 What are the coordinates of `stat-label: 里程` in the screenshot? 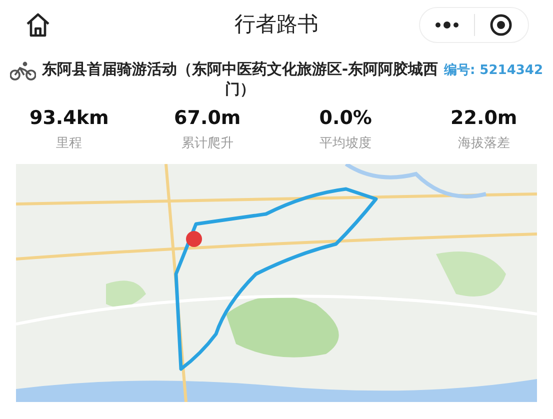 It's located at (69, 144).